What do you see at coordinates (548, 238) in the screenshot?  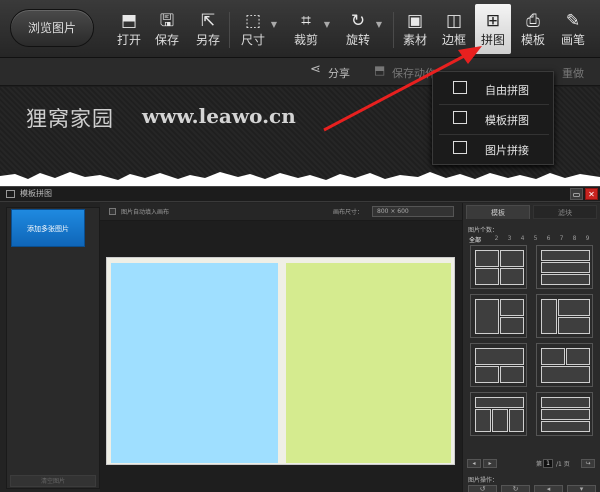 I see `count-filter: 6` at bounding box center [548, 238].